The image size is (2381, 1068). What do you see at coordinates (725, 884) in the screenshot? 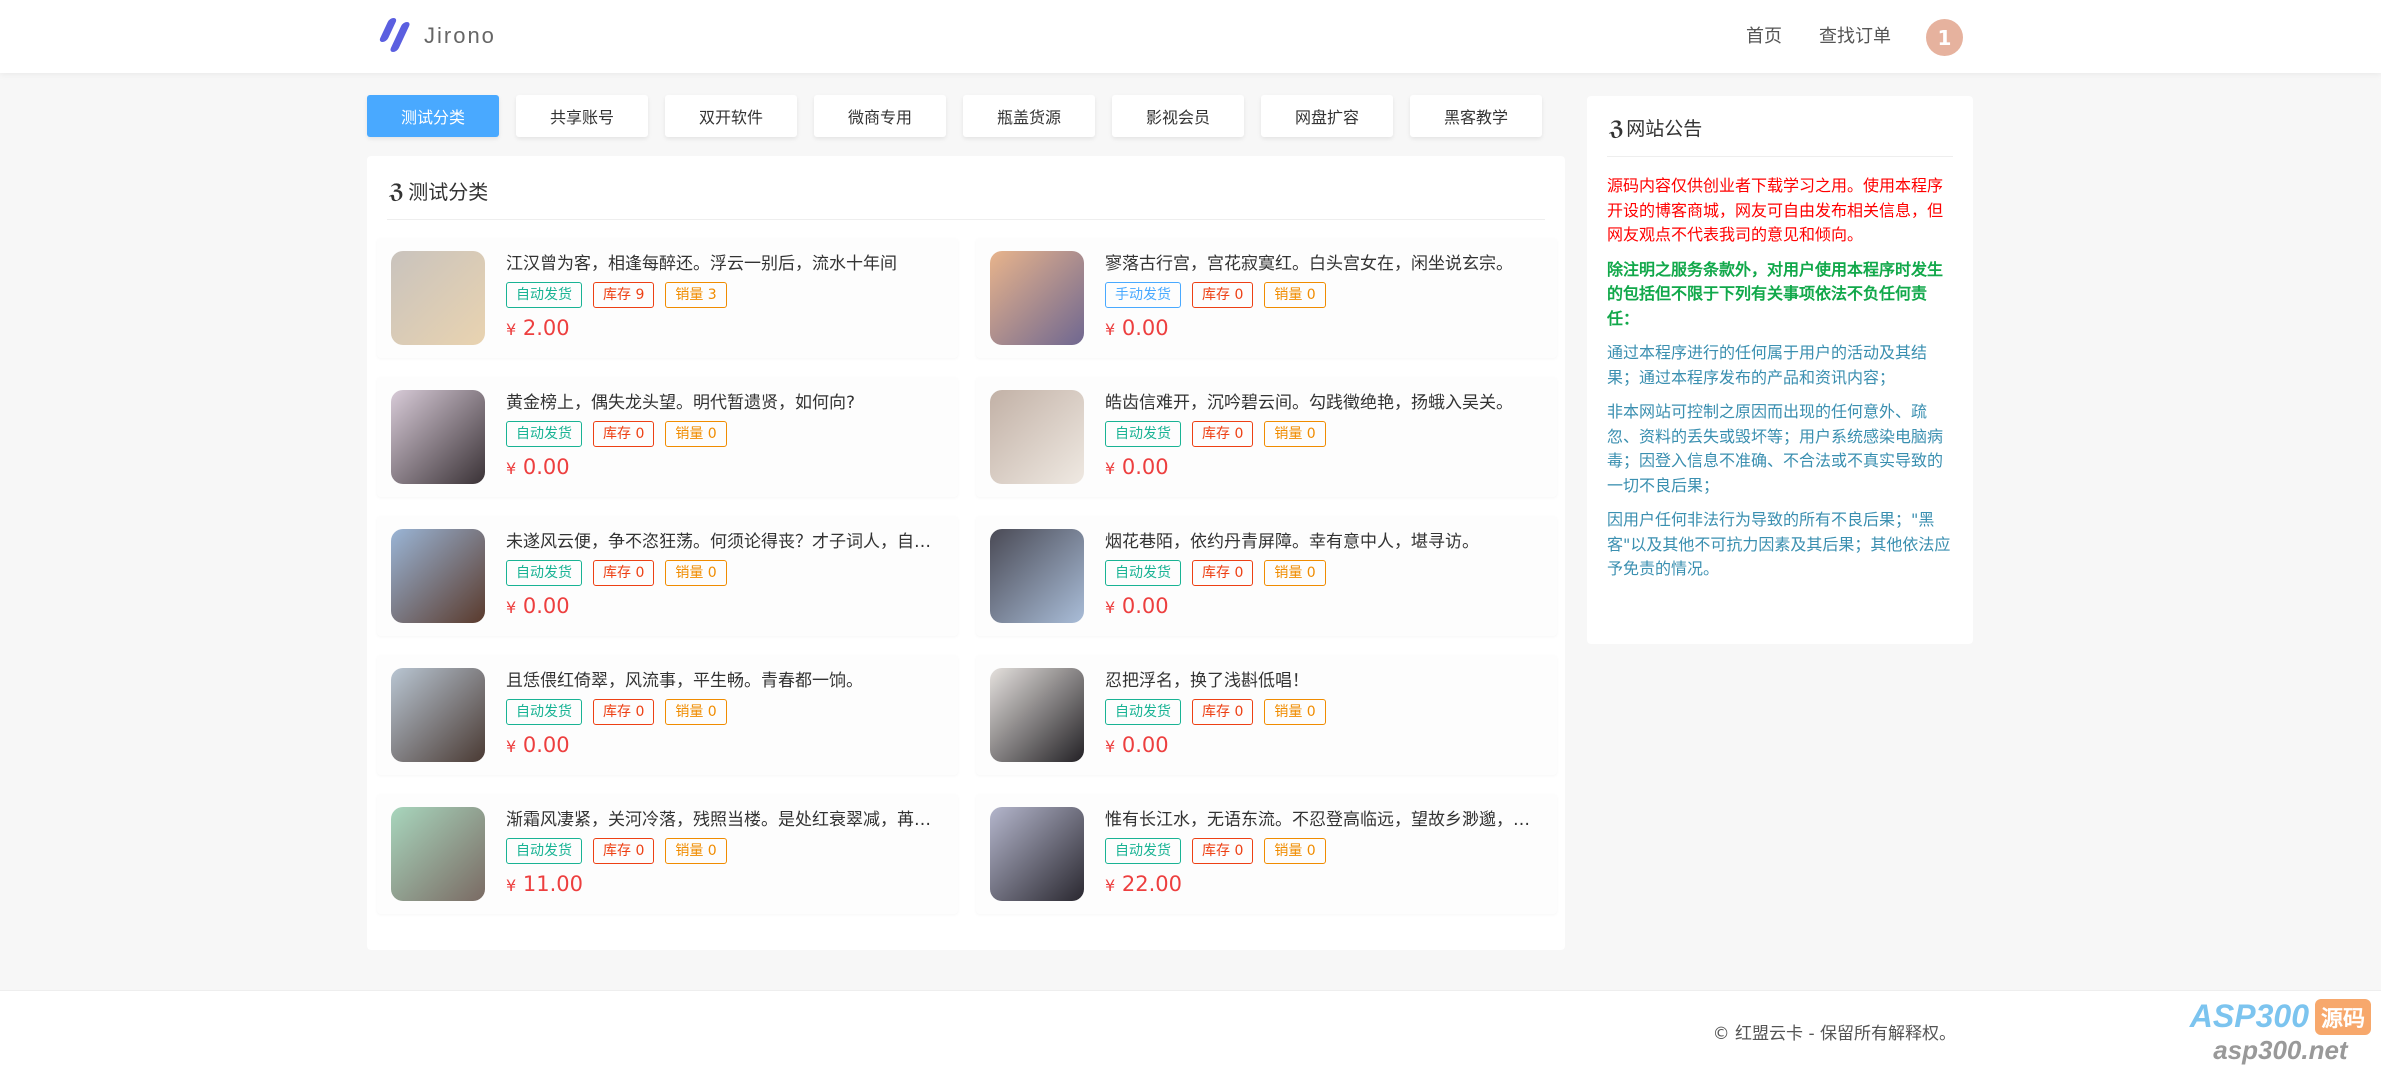
I see `product-price: ¥ 11.00` at bounding box center [725, 884].